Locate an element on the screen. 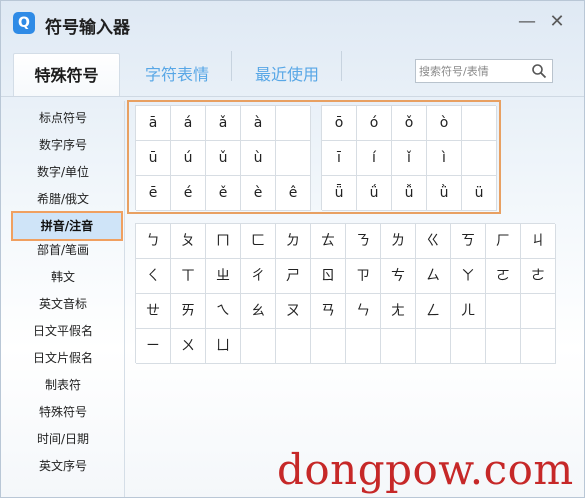 This screenshot has height=498, width=585. zhuyin-symbol-cell: ㄥ is located at coordinates (433, 311).